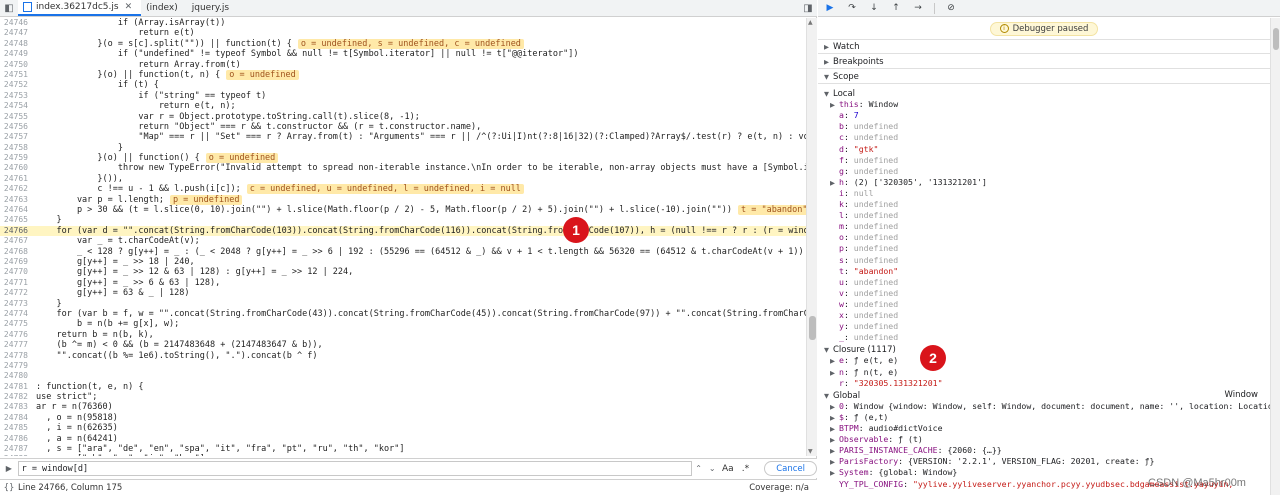 This screenshot has height=495, width=1280. I want to click on line-number: 24767, so click(14, 241).